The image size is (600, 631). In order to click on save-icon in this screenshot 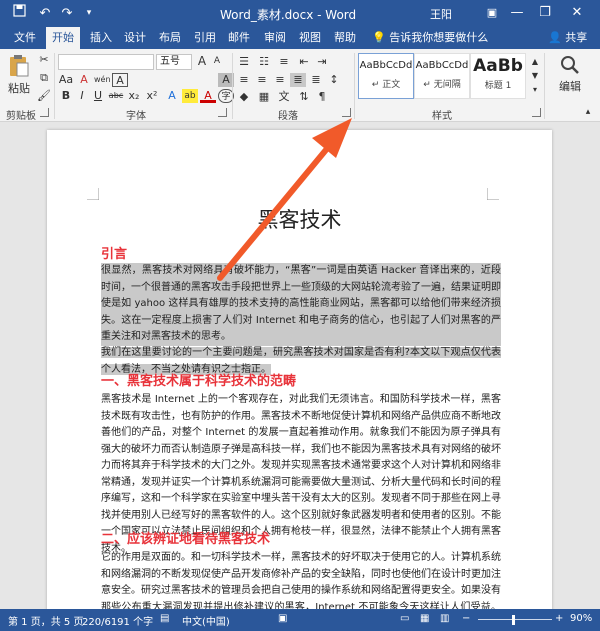, I will do `click(19, 13)`.